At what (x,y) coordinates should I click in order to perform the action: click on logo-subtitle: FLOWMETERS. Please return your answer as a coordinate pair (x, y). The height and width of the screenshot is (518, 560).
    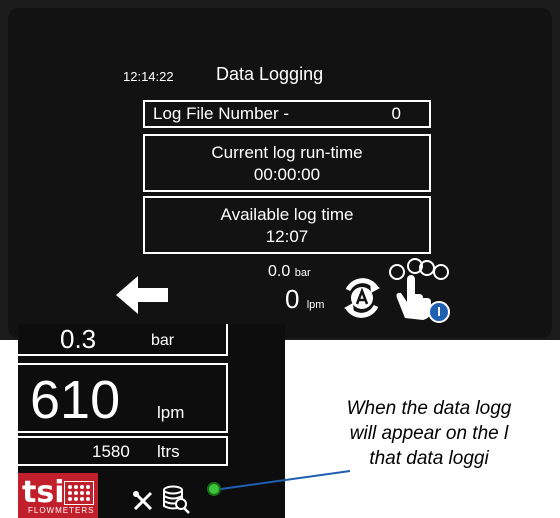
    Looking at the image, I should click on (61, 510).